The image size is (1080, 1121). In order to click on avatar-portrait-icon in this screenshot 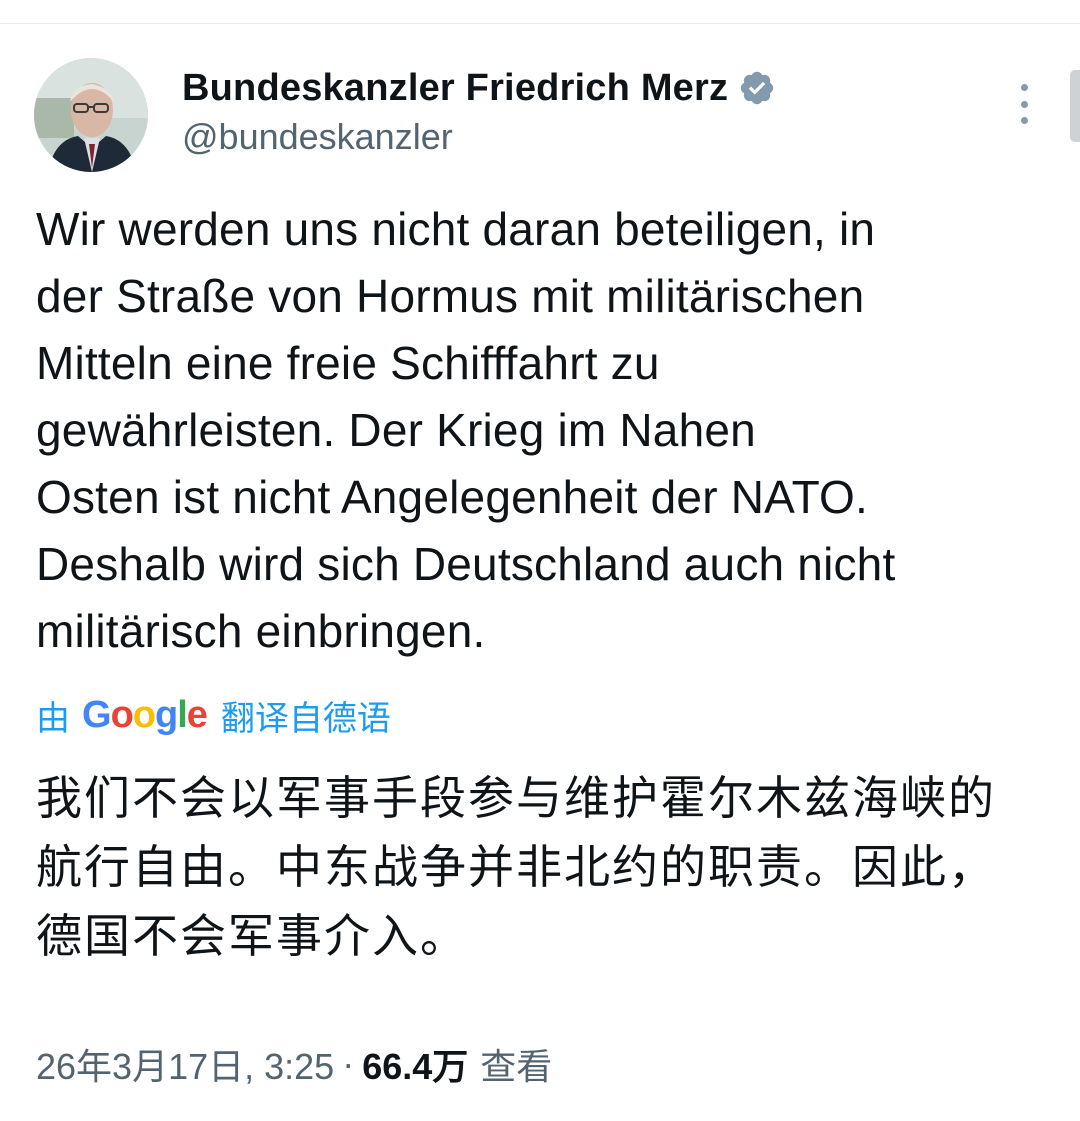, I will do `click(91, 115)`.